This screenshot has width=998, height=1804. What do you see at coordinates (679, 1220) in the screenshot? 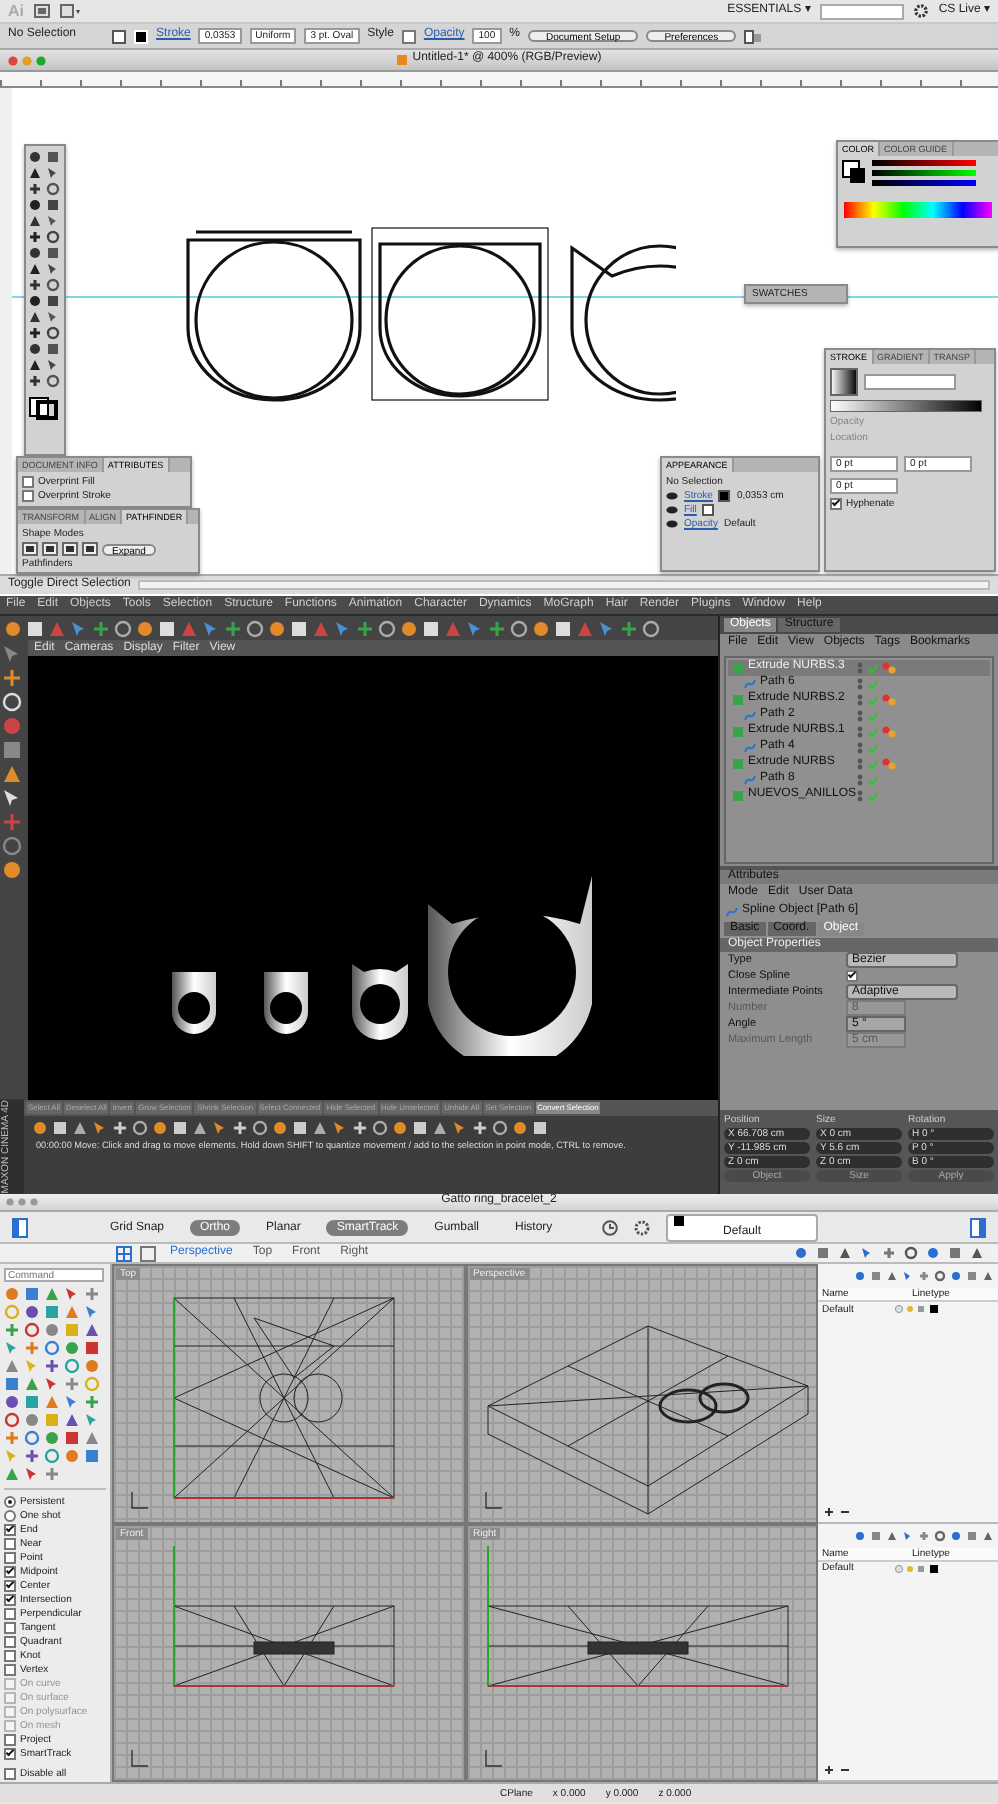
I see `swatch-icon` at bounding box center [679, 1220].